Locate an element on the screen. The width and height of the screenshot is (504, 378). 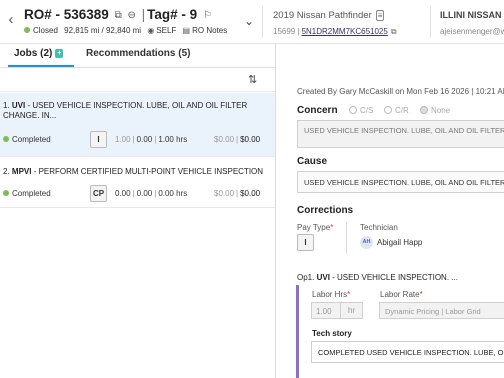
info-icon: ⊖ is located at coordinates (131, 15).